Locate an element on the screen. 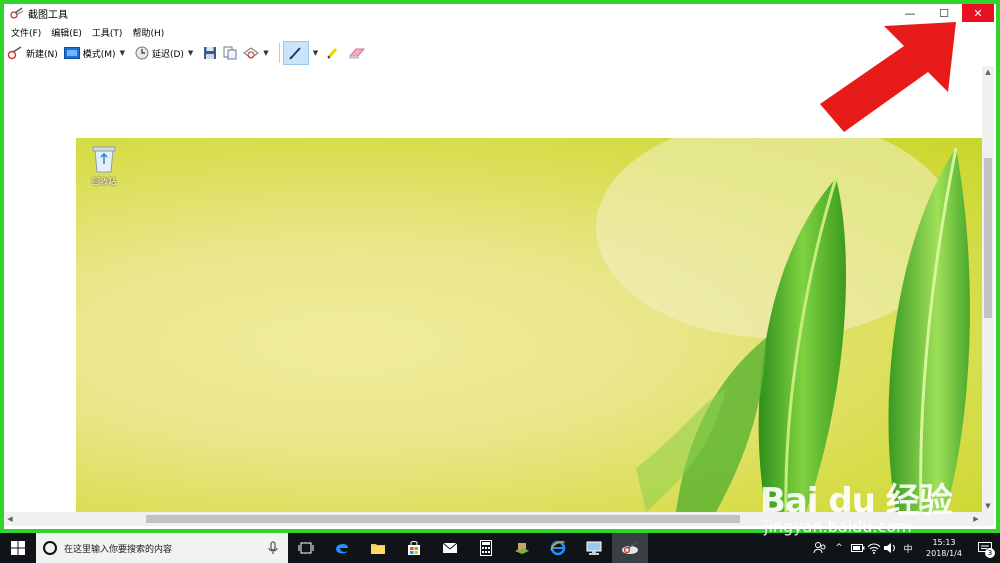  mode-icon is located at coordinates (71, 53).